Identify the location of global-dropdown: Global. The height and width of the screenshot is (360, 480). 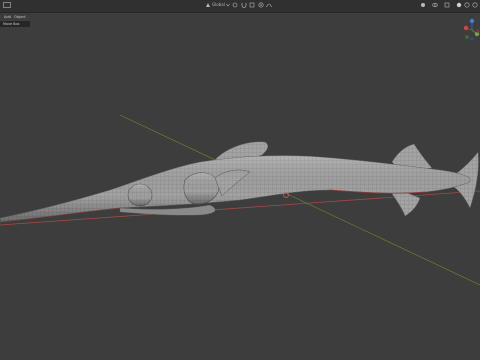
(218, 5).